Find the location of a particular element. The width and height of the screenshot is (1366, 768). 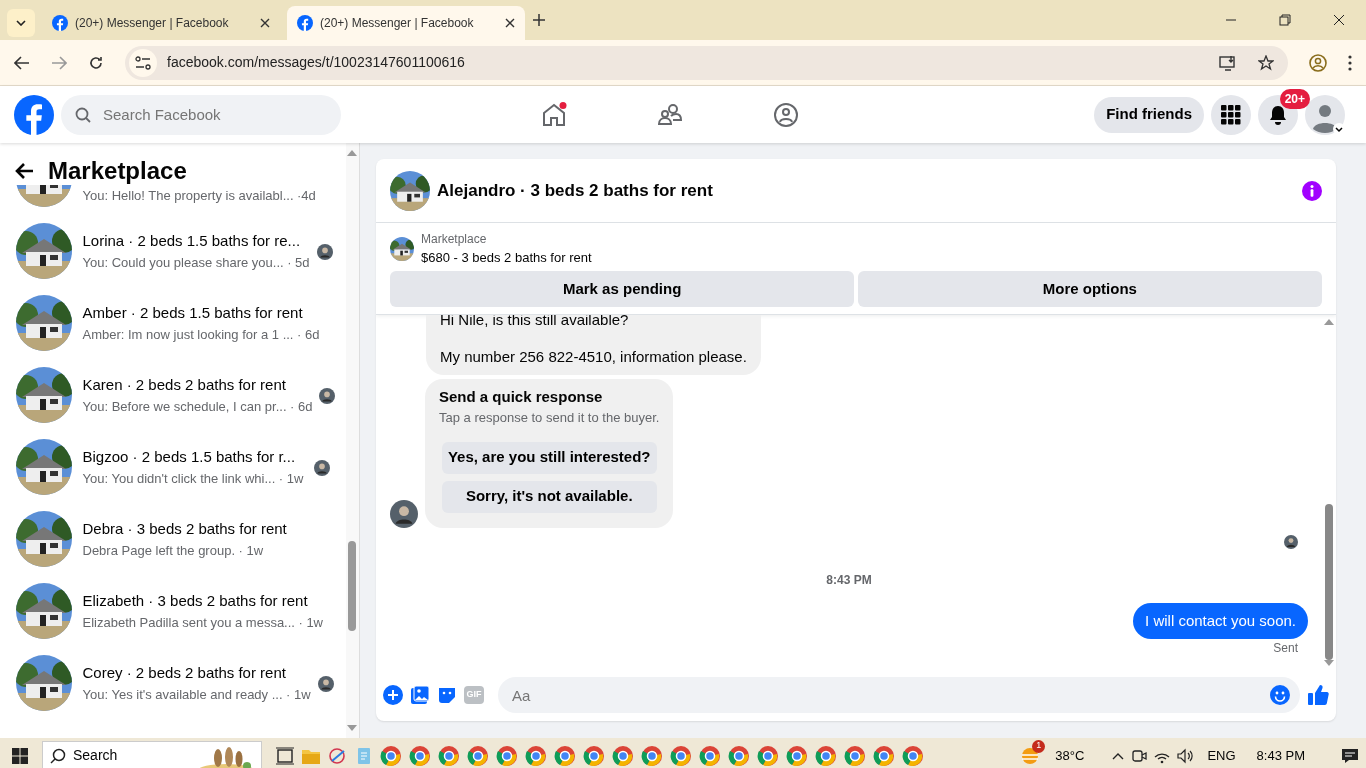

groups-icon is located at coordinates (786, 114).